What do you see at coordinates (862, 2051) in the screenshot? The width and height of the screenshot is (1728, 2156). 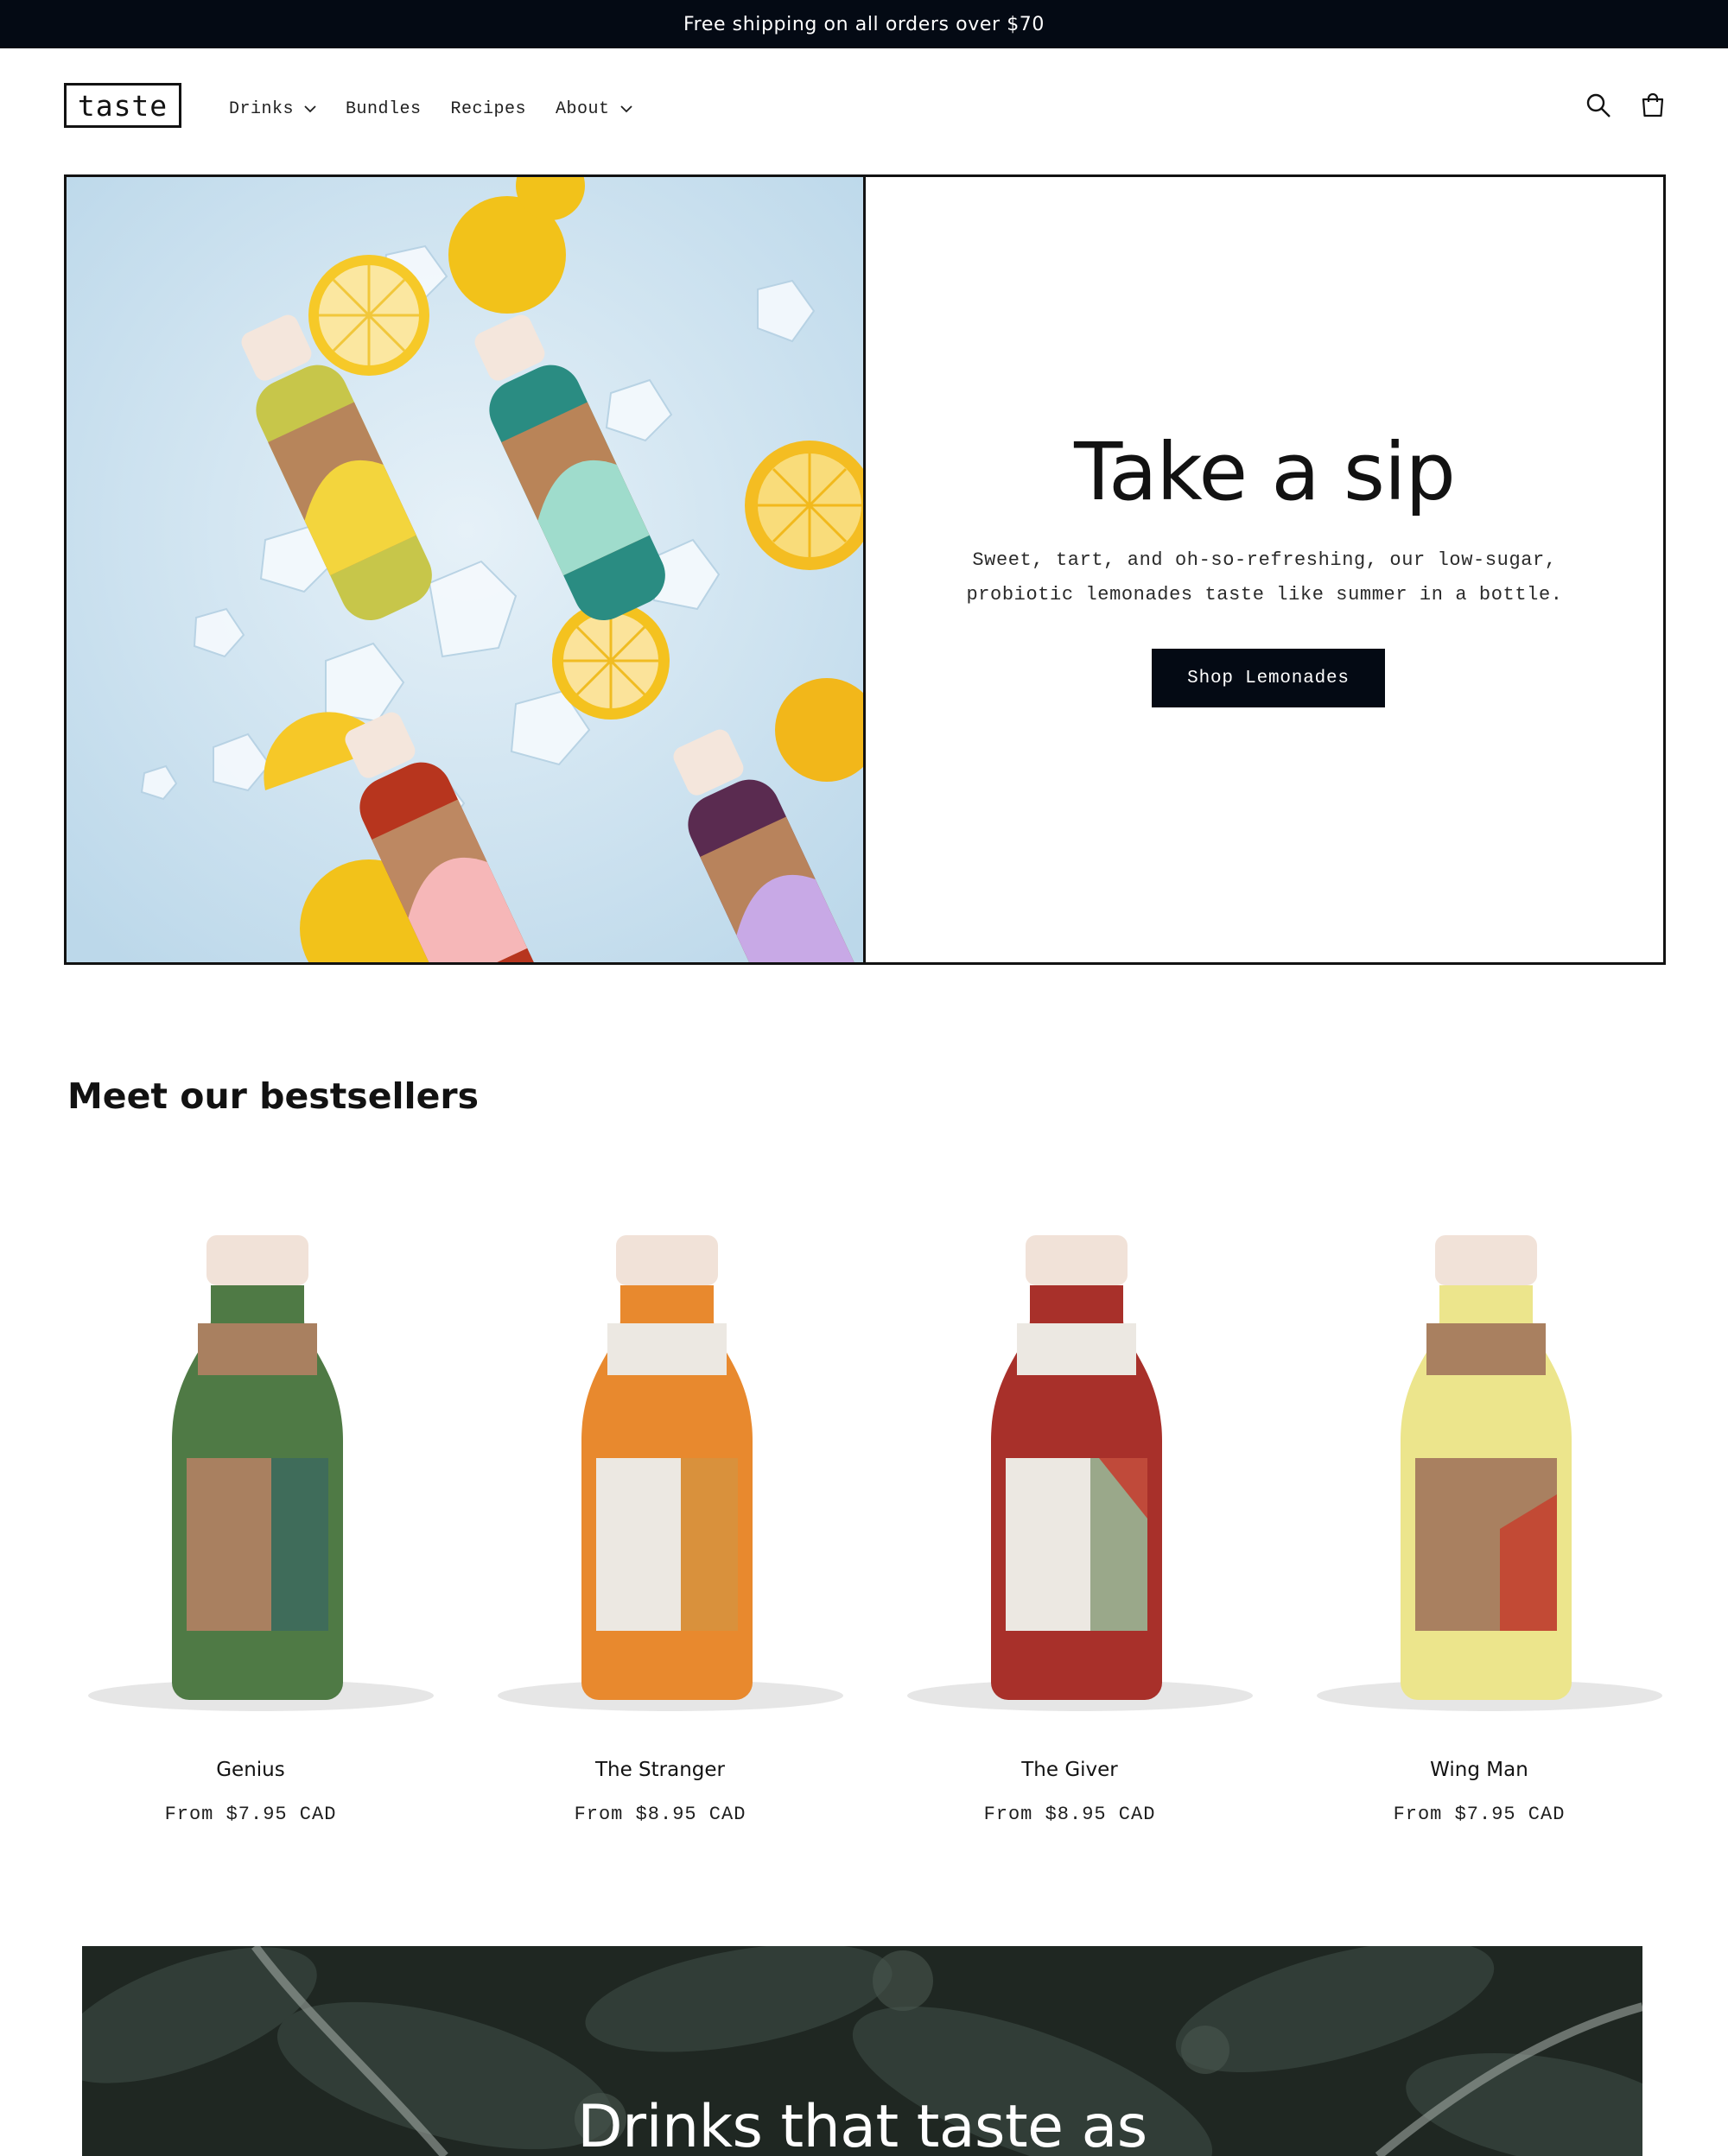 I see `image-banner: Drinks that taste as` at bounding box center [862, 2051].